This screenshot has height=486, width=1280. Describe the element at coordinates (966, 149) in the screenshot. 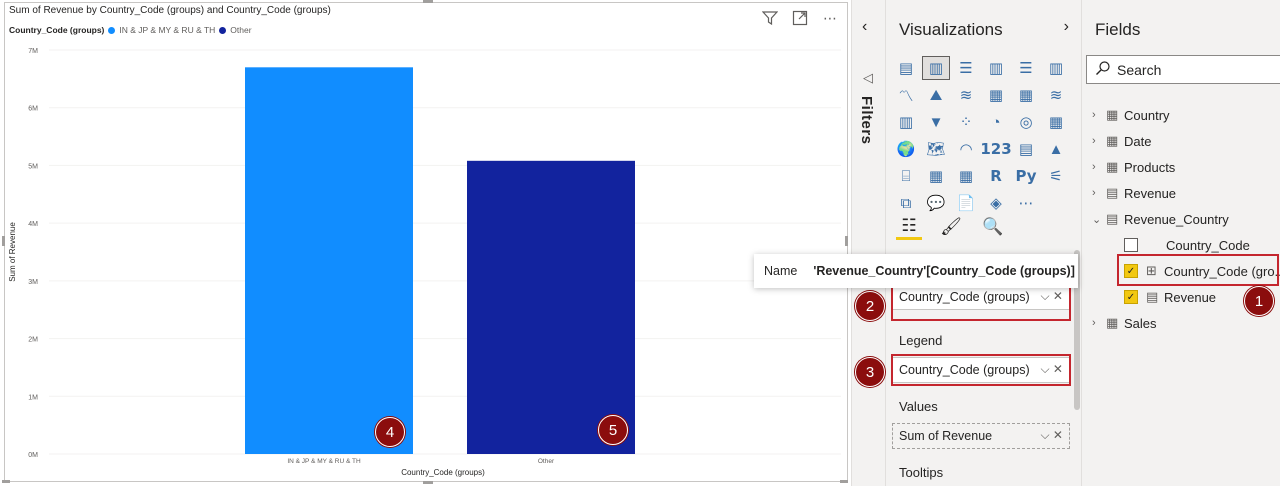

I see `gauge-icon: ◠` at that location.